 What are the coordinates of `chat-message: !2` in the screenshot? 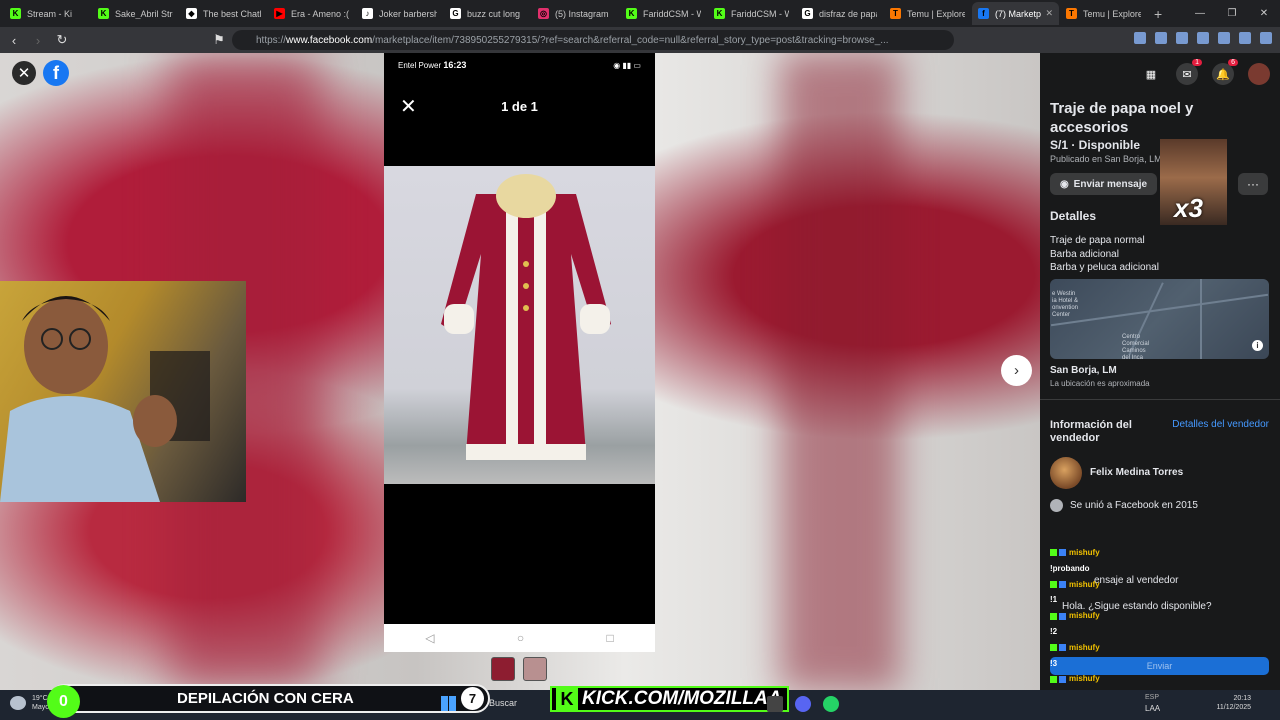 It's located at (1054, 631).